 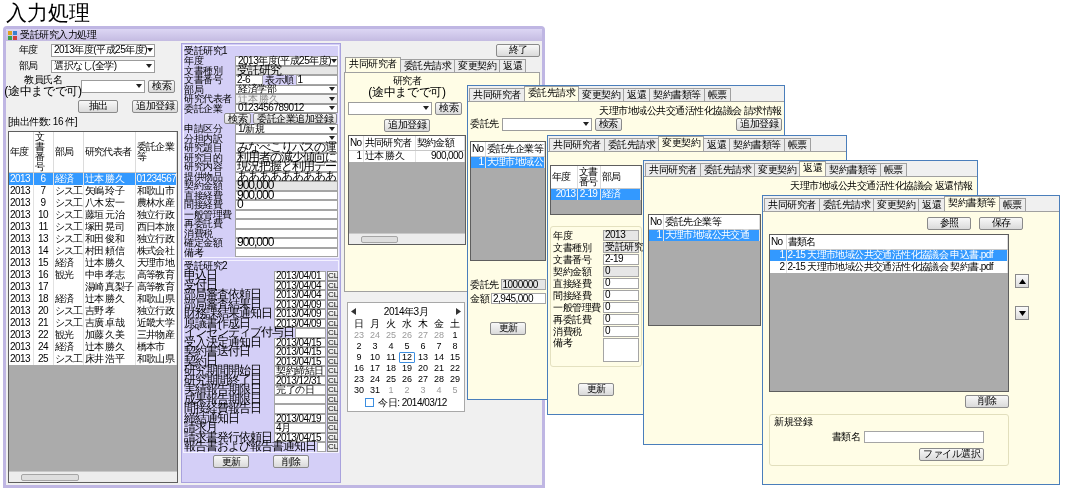 What do you see at coordinates (1022, 281) in the screenshot?
I see `move-up-button` at bounding box center [1022, 281].